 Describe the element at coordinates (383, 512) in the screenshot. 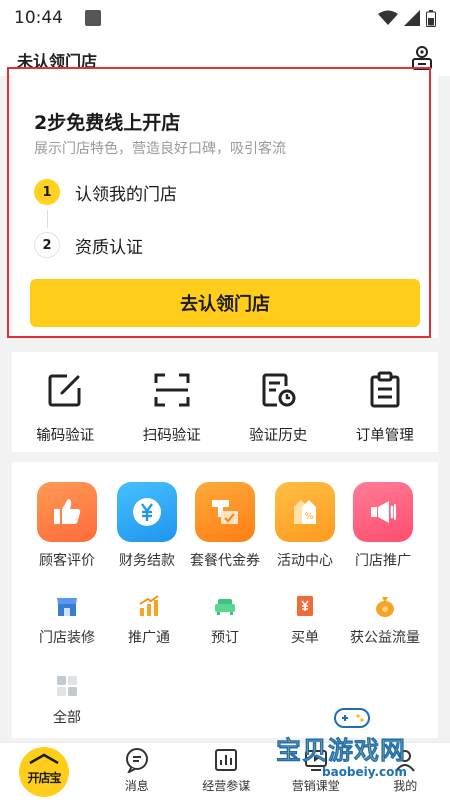

I see `megaphone-icon` at that location.